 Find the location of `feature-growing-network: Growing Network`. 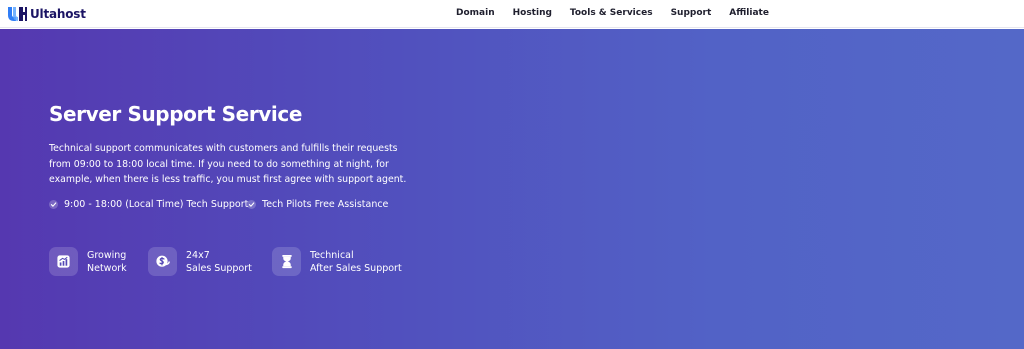

feature-growing-network: Growing Network is located at coordinates (88, 261).